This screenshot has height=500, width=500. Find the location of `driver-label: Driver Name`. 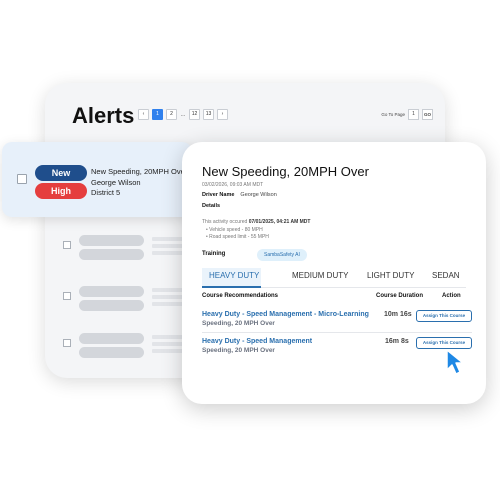

driver-label: Driver Name is located at coordinates (218, 195).